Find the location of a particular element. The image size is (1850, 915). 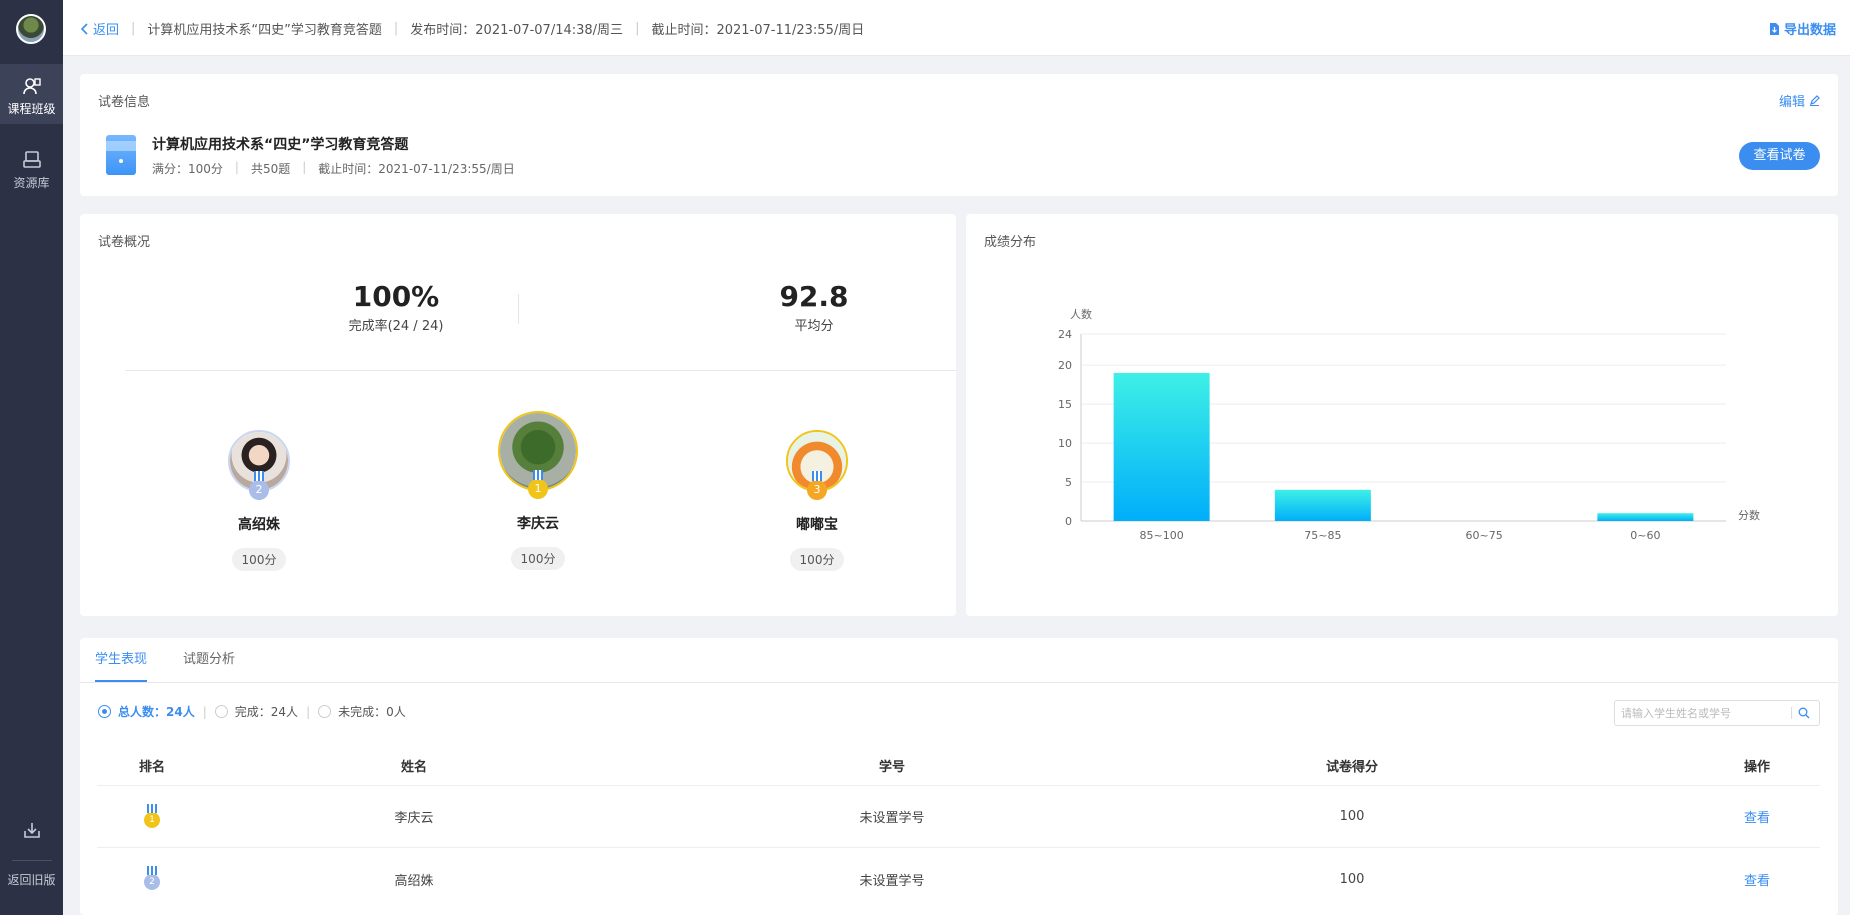

sidebar-divider is located at coordinates (31, 860).